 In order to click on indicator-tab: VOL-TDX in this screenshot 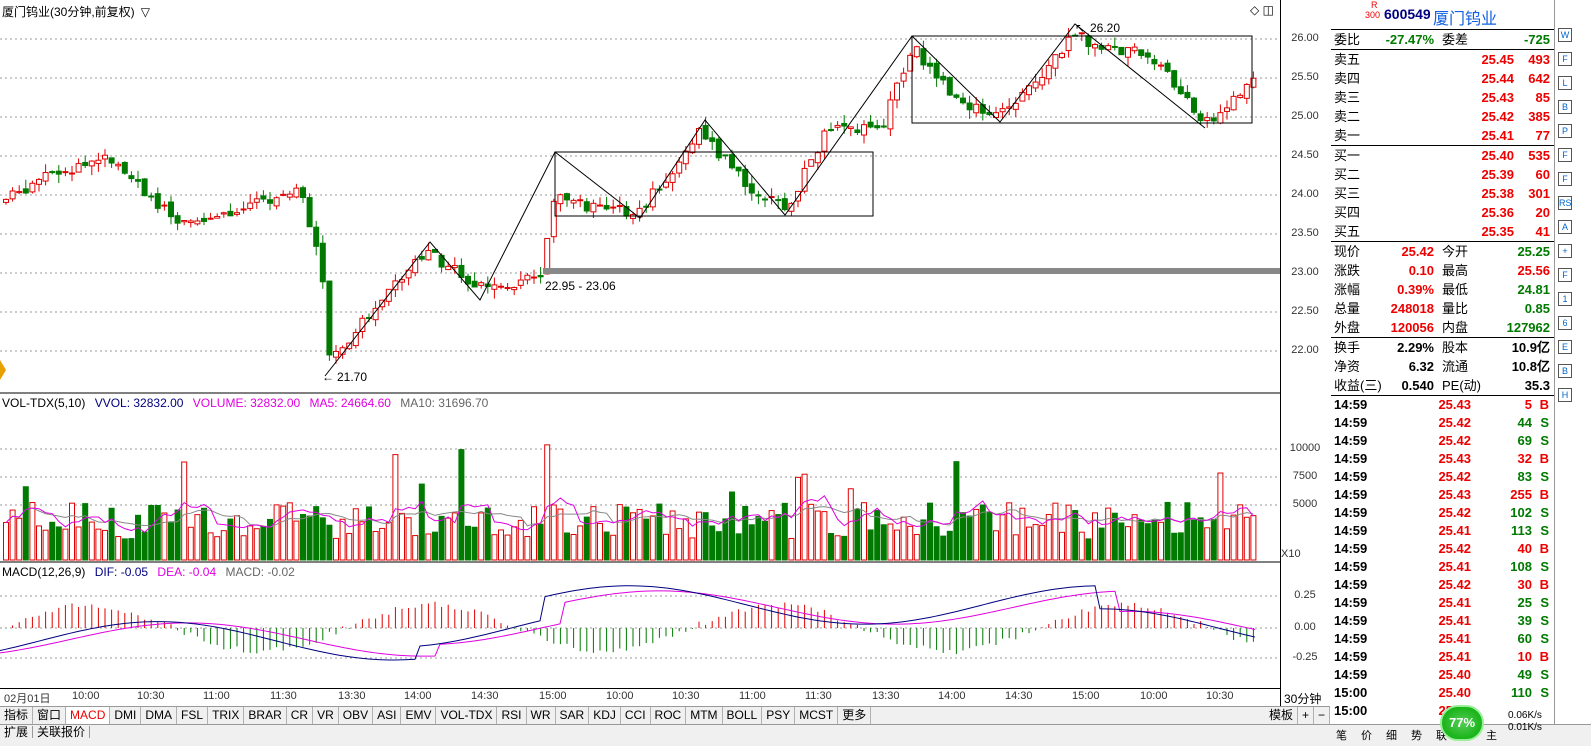, I will do `click(467, 715)`.